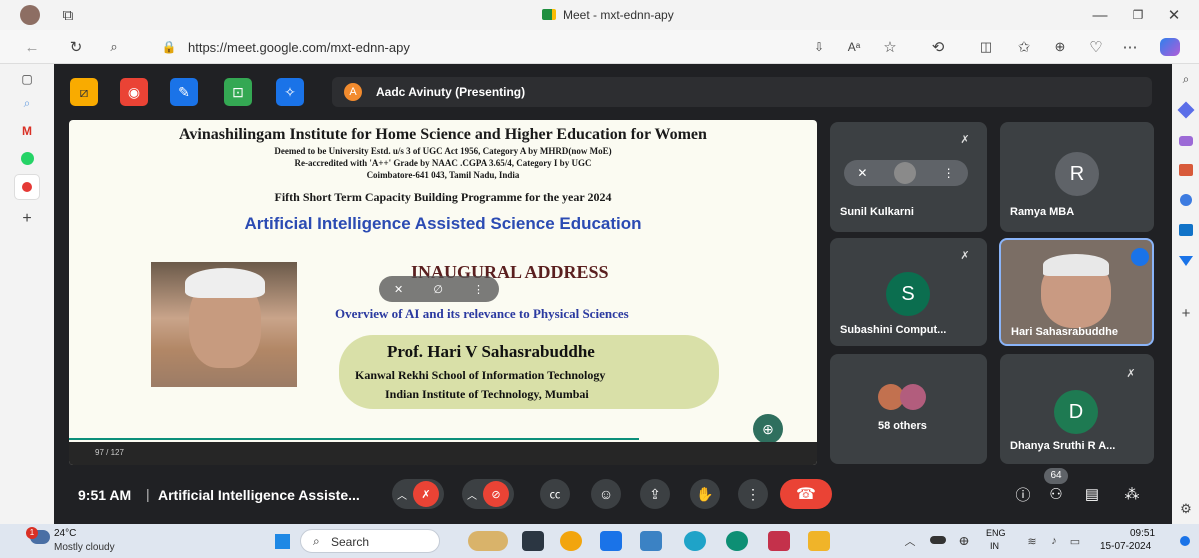  Describe the element at coordinates (695, 541) in the screenshot. I see `edge-icon` at that location.